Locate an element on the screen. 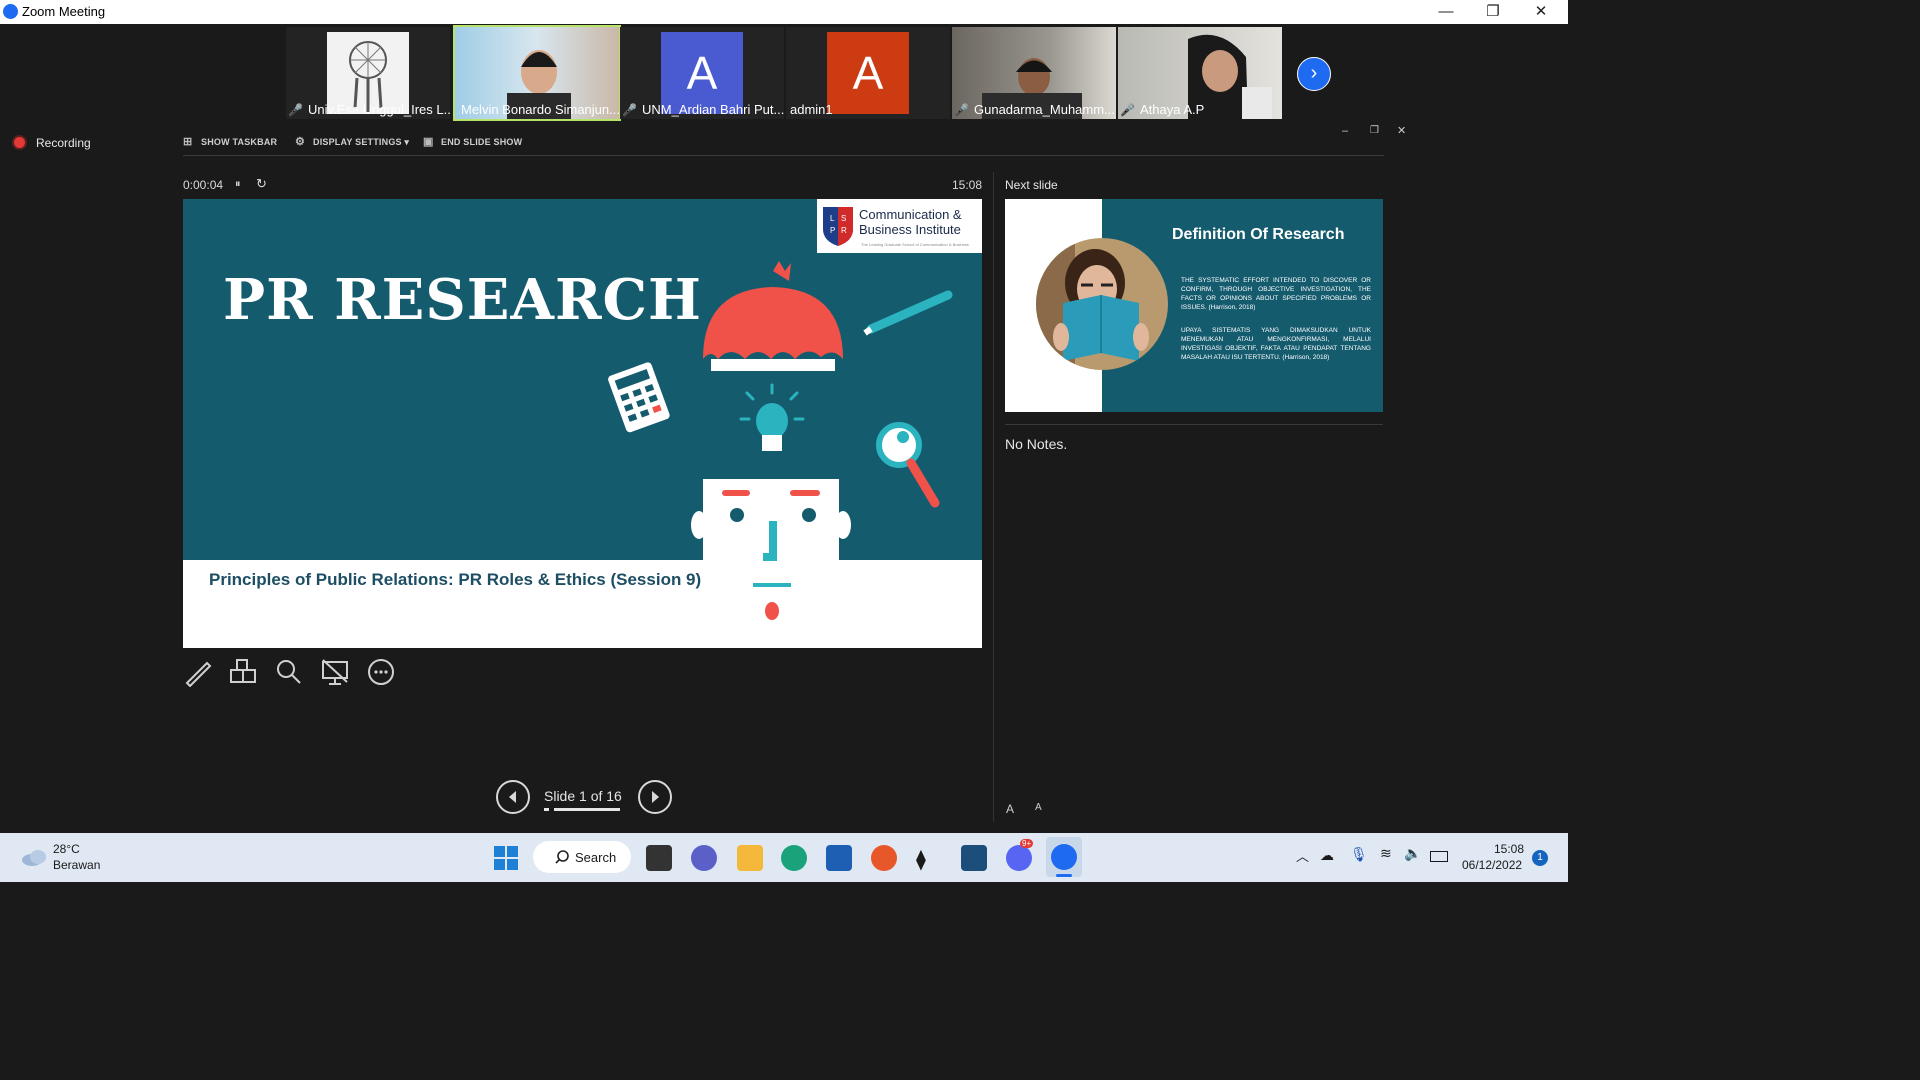 This screenshot has width=1920, height=1080. taskbar-icon: ⊞ is located at coordinates (188, 142).